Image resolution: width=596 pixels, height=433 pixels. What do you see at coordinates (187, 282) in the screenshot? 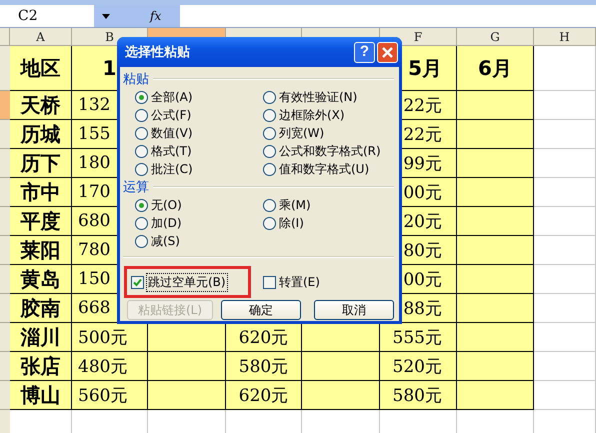
I see `checkbox-label: 跳过空单元(B)` at bounding box center [187, 282].